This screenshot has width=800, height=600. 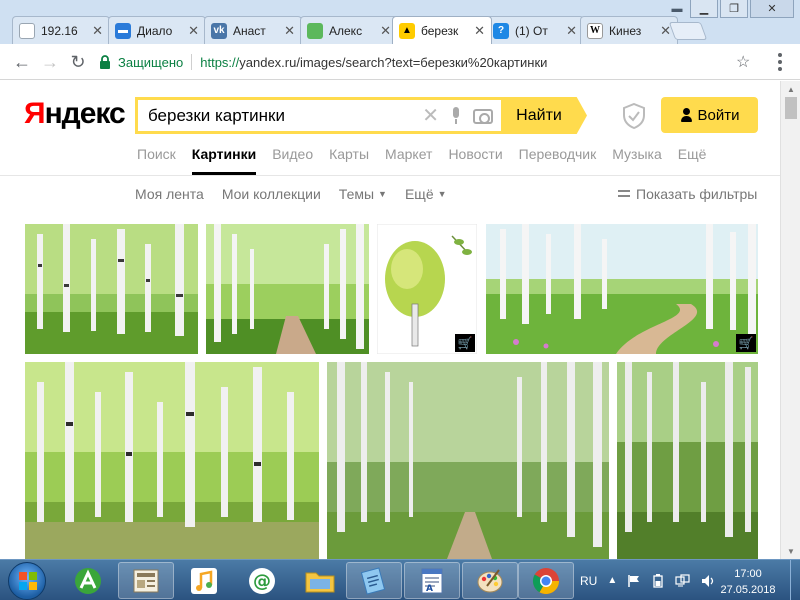 I want to click on bookmark-star-icon: ☆, so click(x=743, y=62).